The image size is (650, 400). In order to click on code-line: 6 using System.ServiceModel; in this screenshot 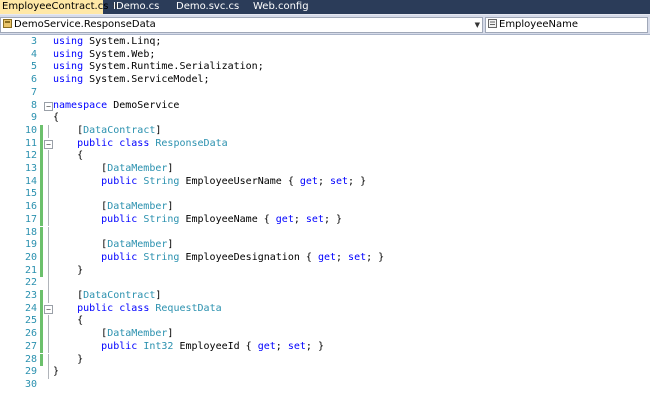, I will do `click(325, 80)`.